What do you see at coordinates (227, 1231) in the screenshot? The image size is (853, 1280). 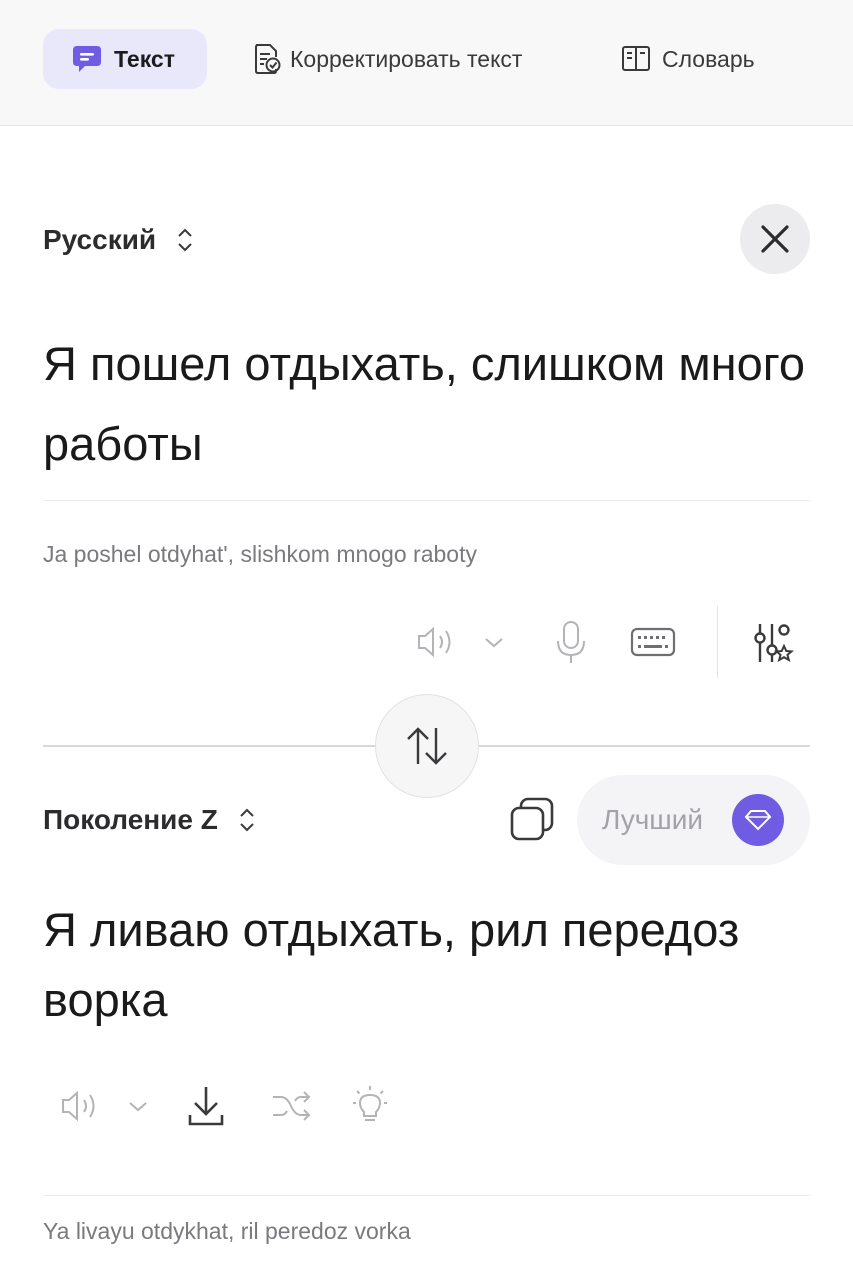 I see `target-transliteration: Ya livayu otdykhat, ril peredoz vorka` at bounding box center [227, 1231].